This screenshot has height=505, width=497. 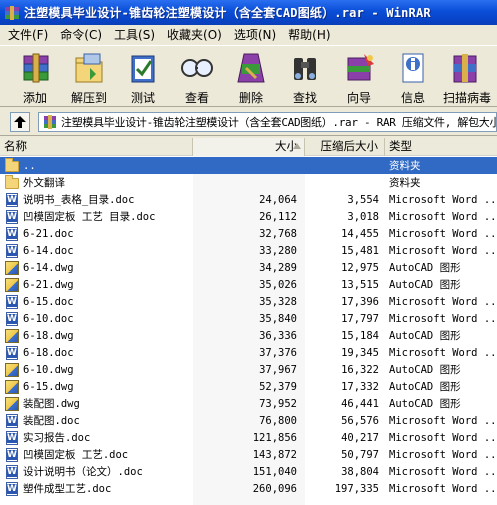 What do you see at coordinates (309, 35) in the screenshot?
I see `menu-help: 帮助(H)` at bounding box center [309, 35].